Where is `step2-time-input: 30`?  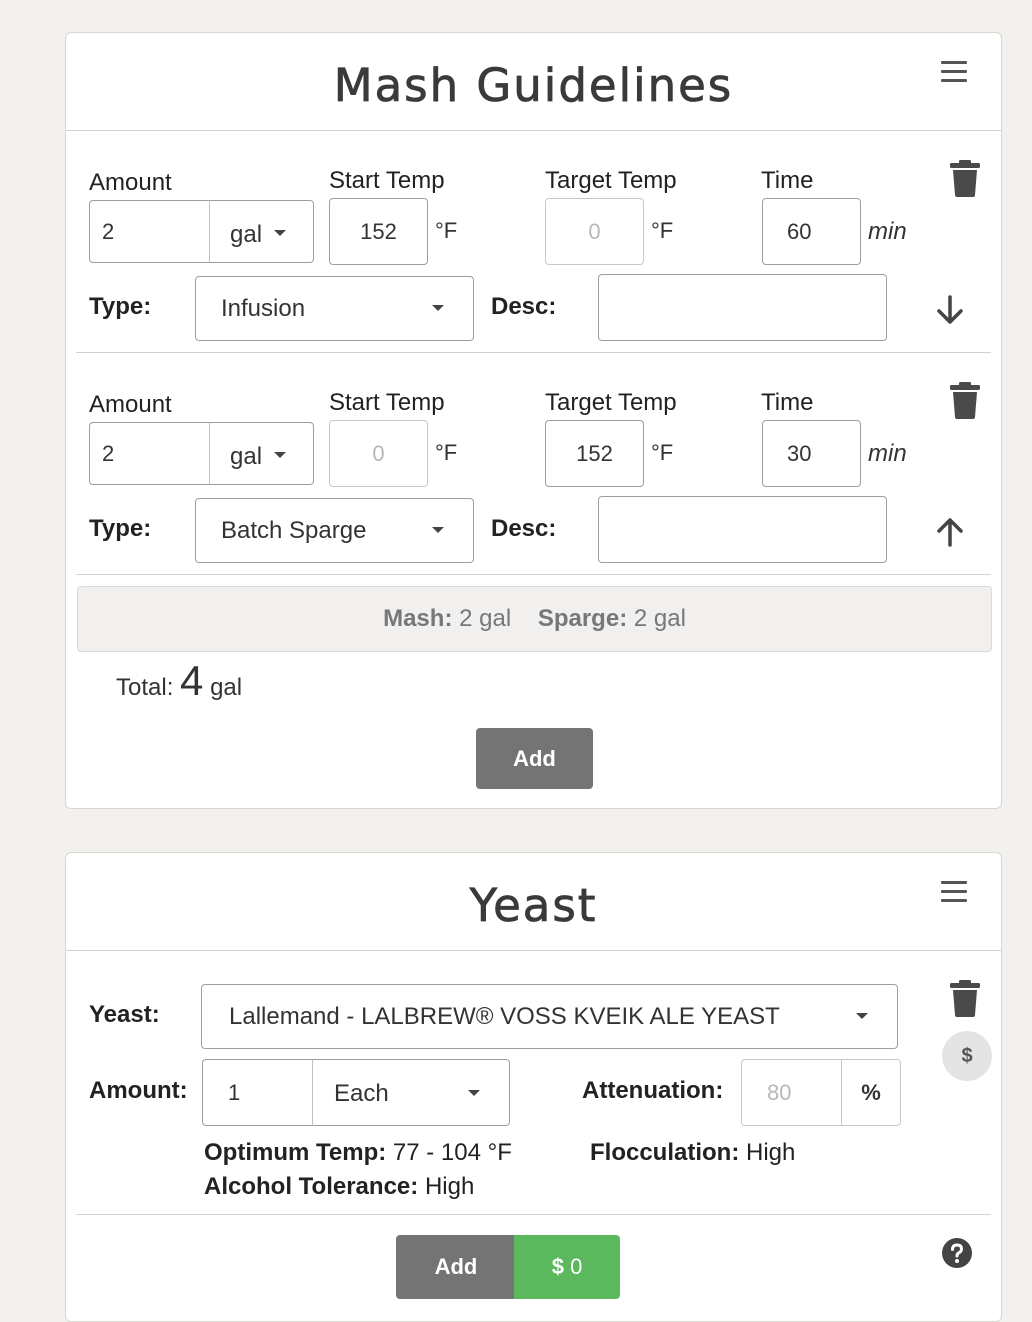
step2-time-input: 30 is located at coordinates (811, 453).